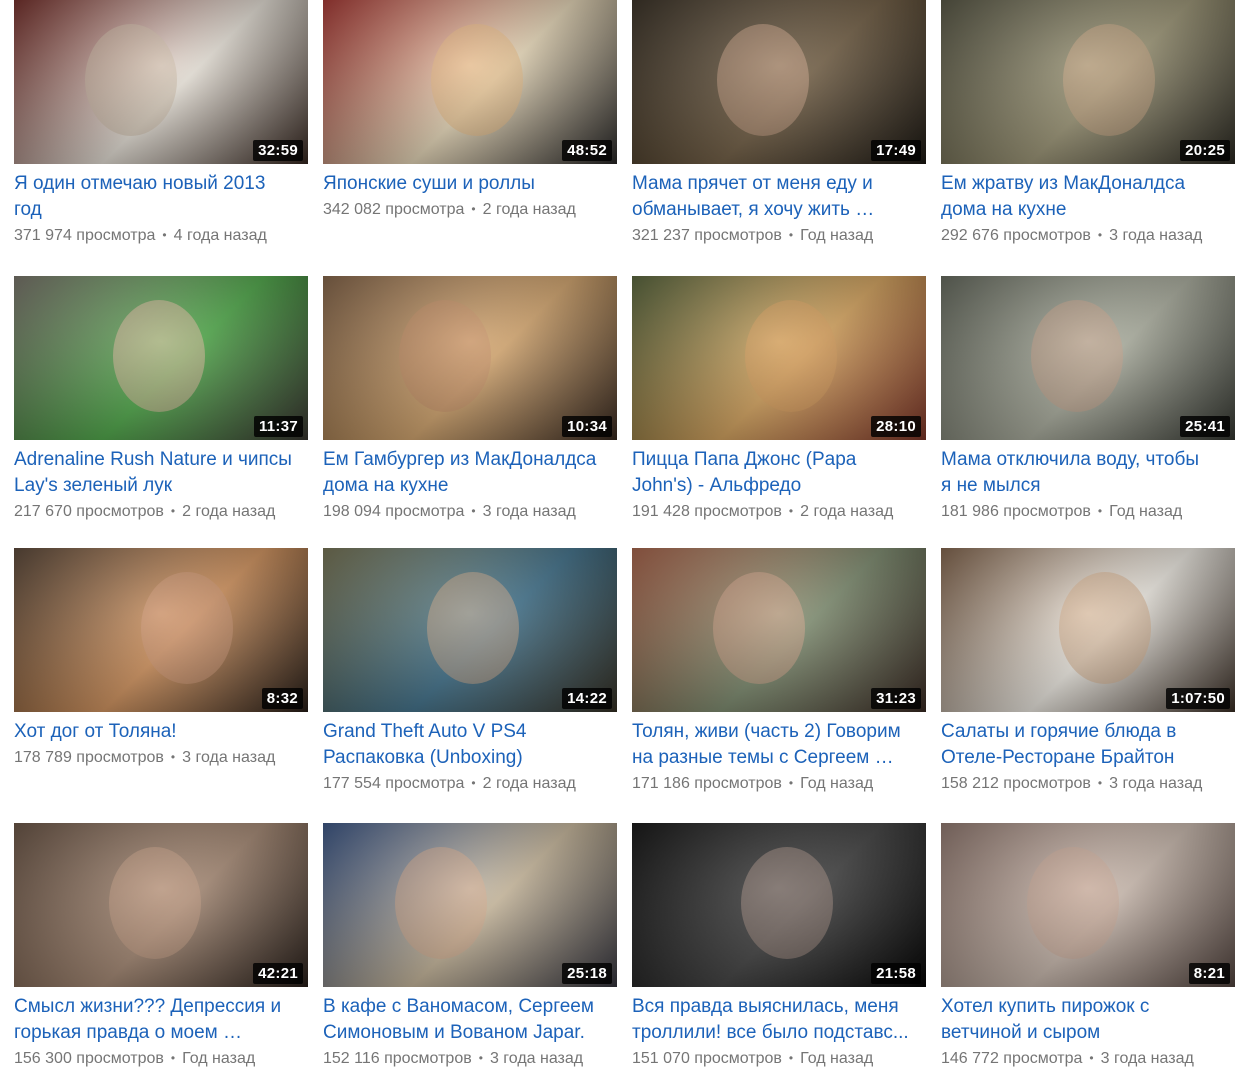 The image size is (1246, 1083). What do you see at coordinates (470, 82) in the screenshot?
I see `video-thumbnail: 48:52` at bounding box center [470, 82].